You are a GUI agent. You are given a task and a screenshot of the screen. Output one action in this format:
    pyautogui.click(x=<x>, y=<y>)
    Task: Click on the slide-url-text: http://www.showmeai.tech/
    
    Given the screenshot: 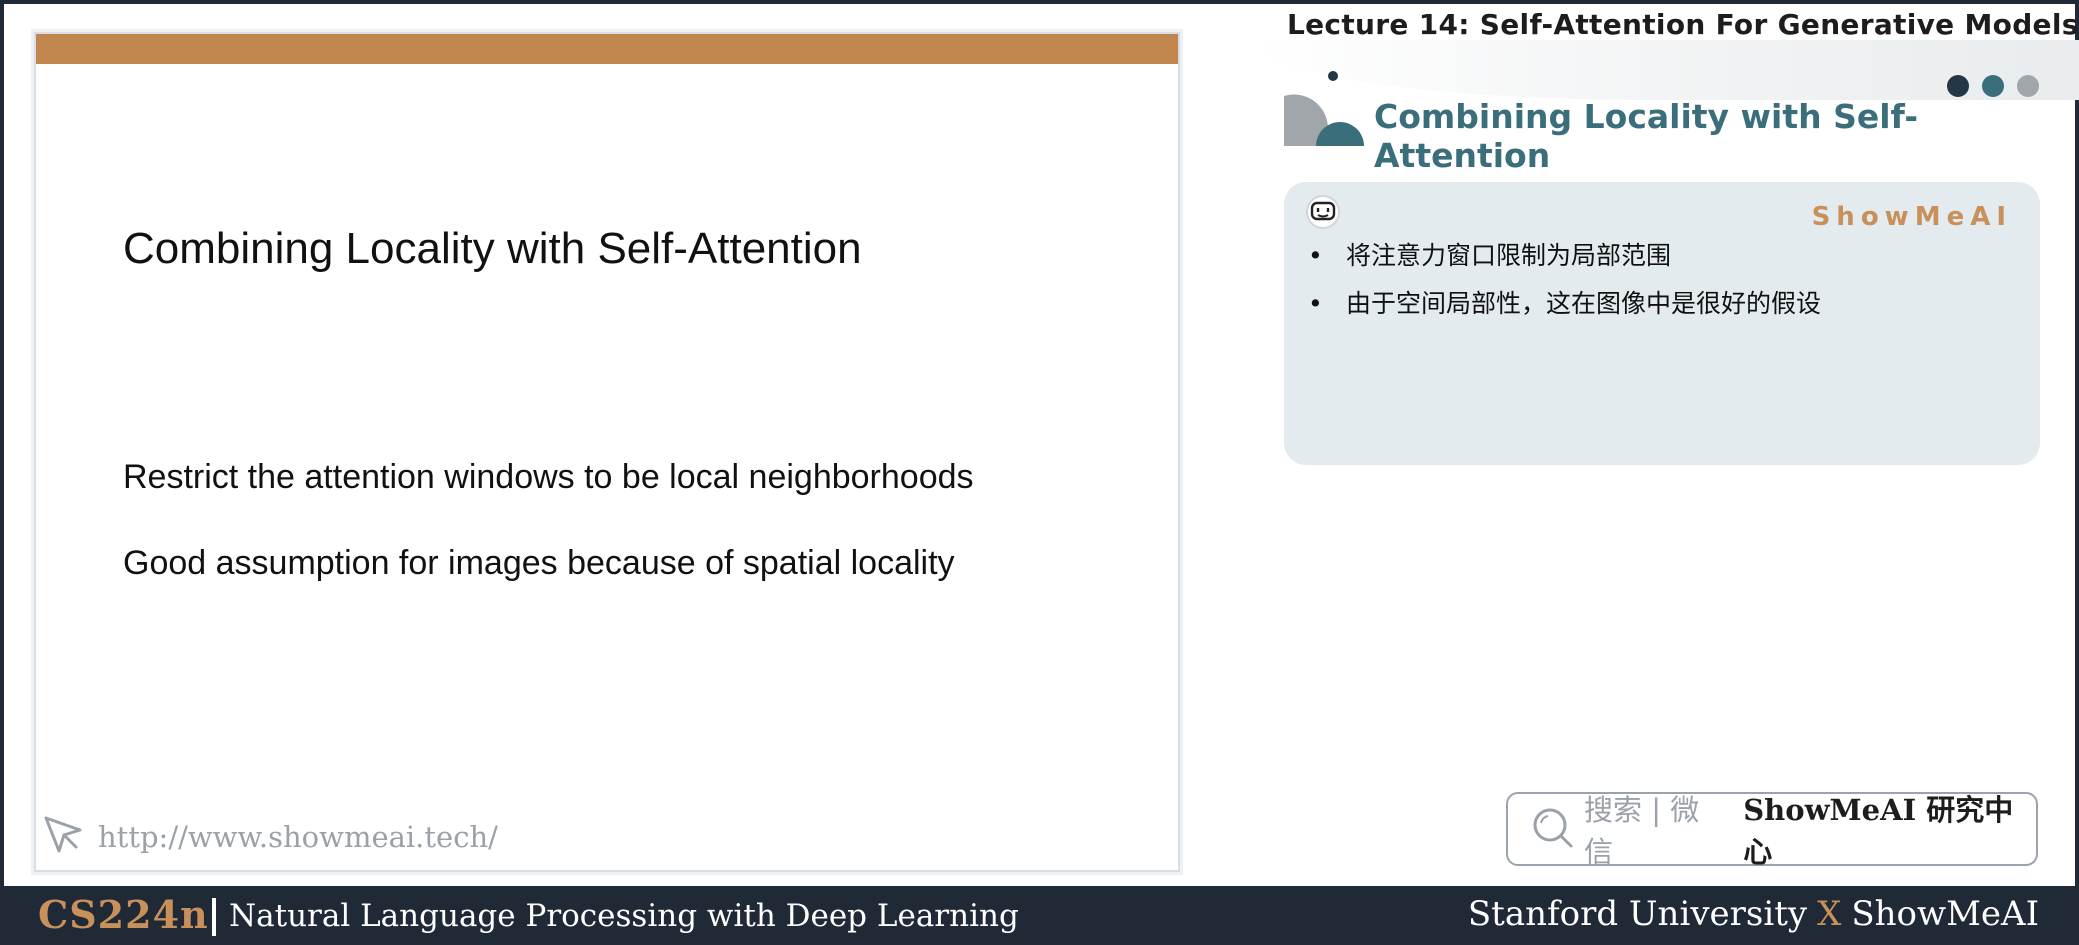 What is the action you would take?
    pyautogui.click(x=298, y=837)
    